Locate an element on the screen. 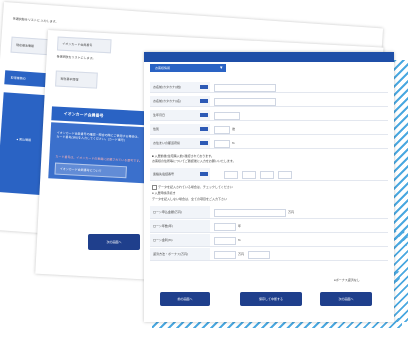 The height and width of the screenshot is (342, 416). row-label: ローン金利(%) is located at coordinates (163, 240).